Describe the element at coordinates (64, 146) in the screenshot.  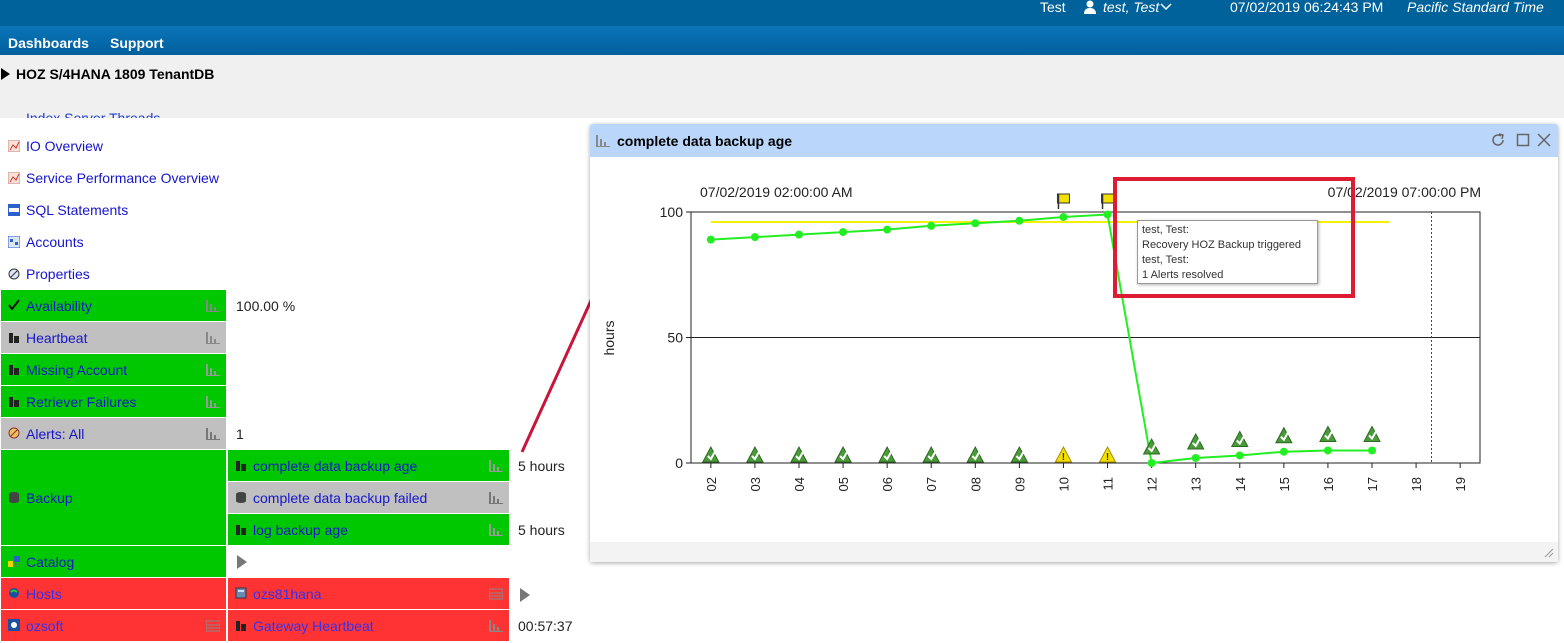
I see `link-io-overview: IO Overview` at that location.